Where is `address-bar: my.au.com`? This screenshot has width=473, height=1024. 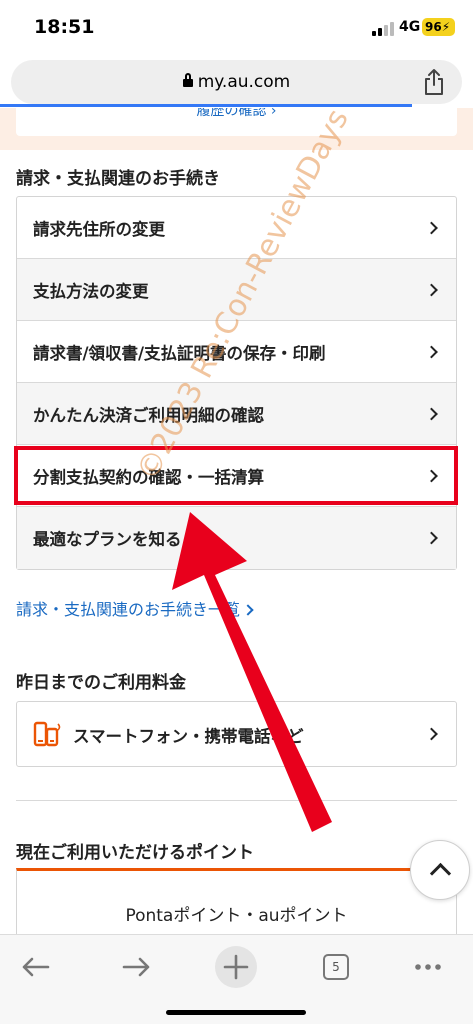 address-bar: my.au.com is located at coordinates (236, 82).